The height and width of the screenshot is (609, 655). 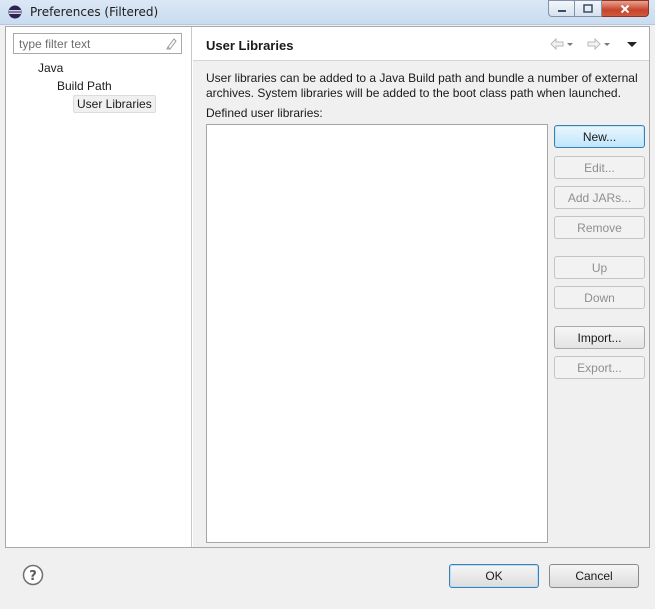 I want to click on defined-libraries-label: Defined user libraries:, so click(x=264, y=113).